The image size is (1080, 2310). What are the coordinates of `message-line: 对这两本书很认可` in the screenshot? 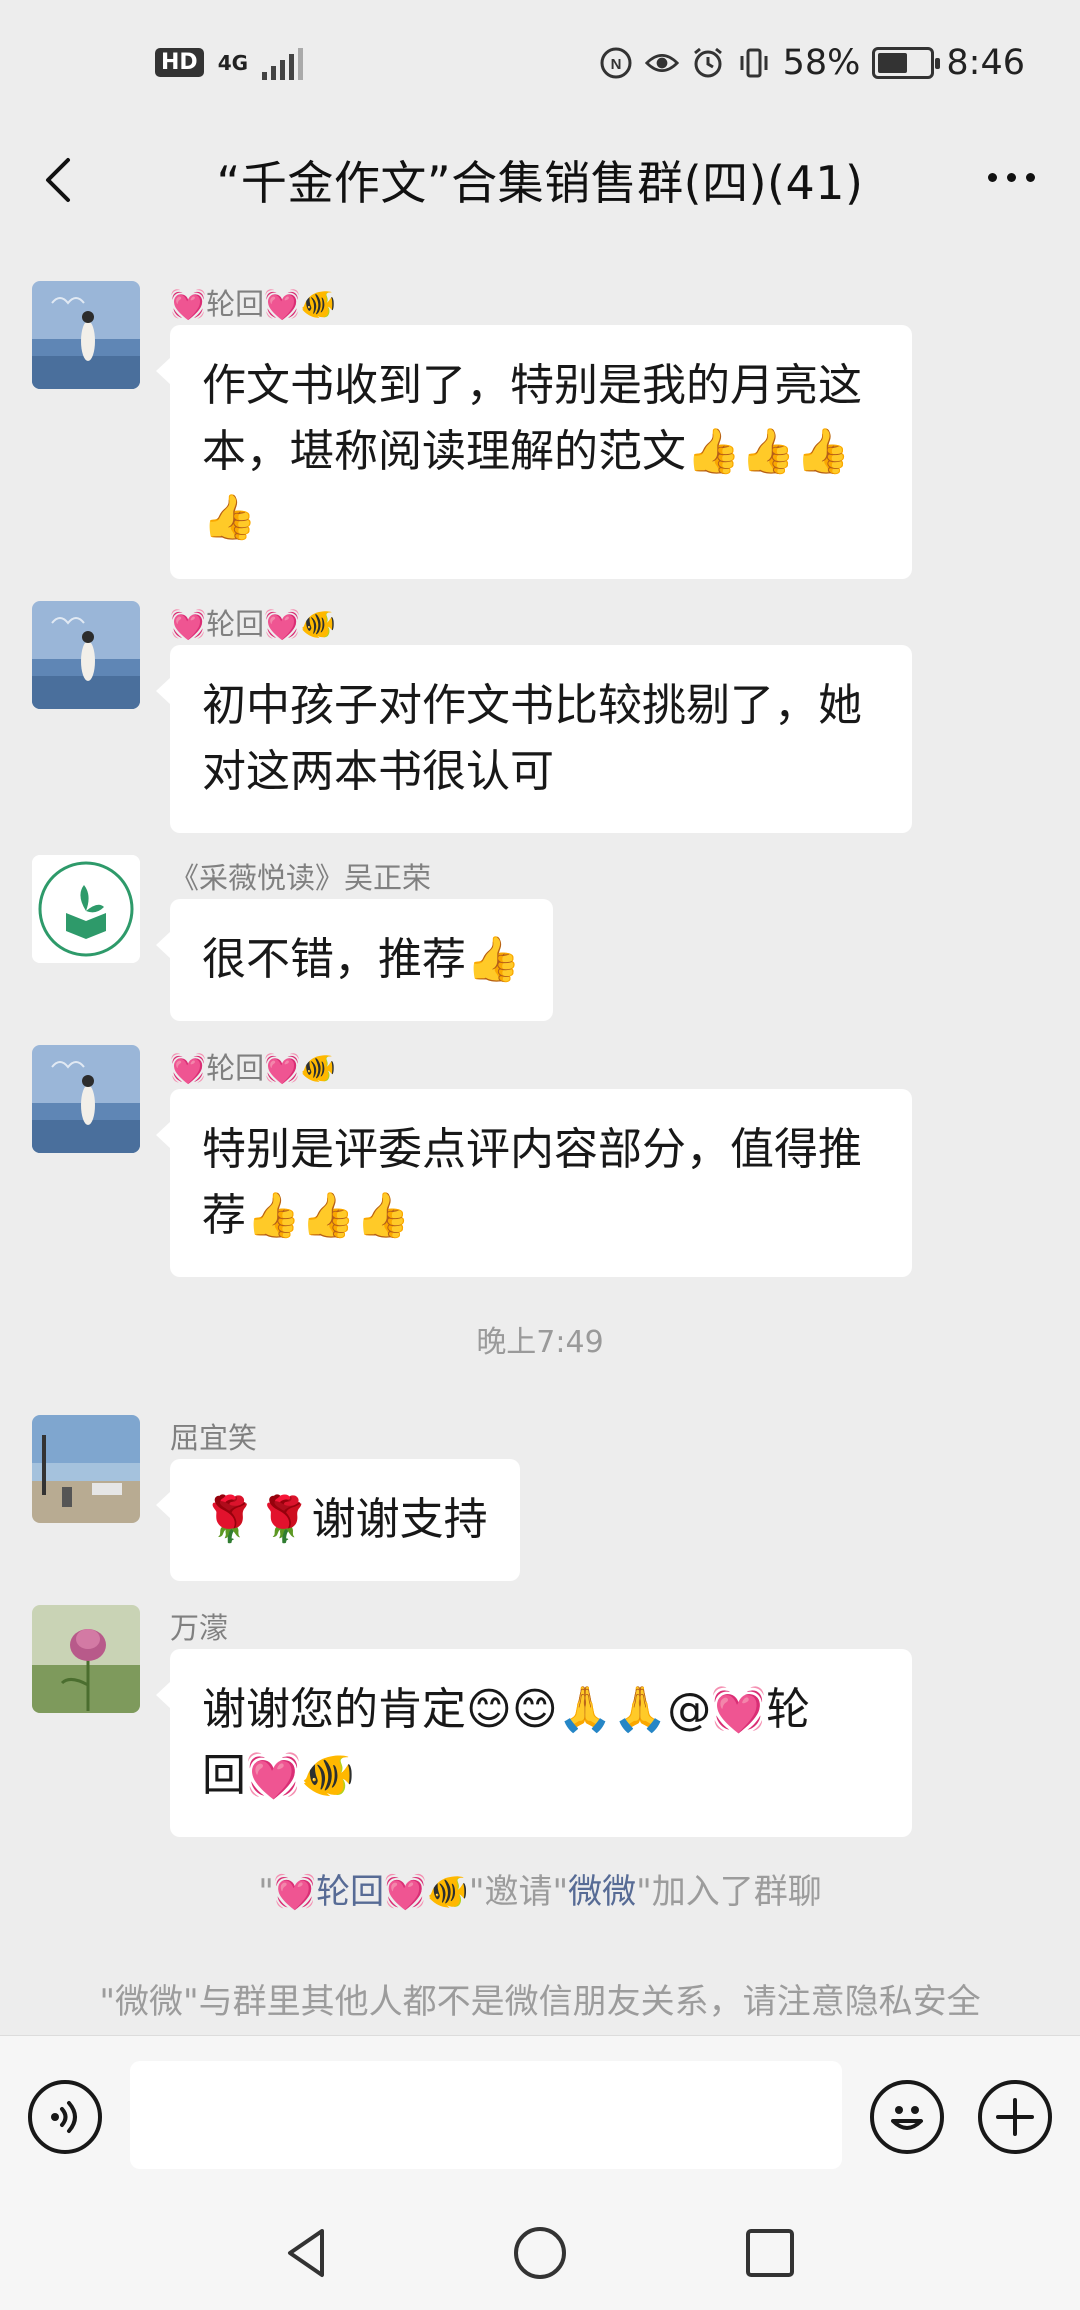 It's located at (378, 771).